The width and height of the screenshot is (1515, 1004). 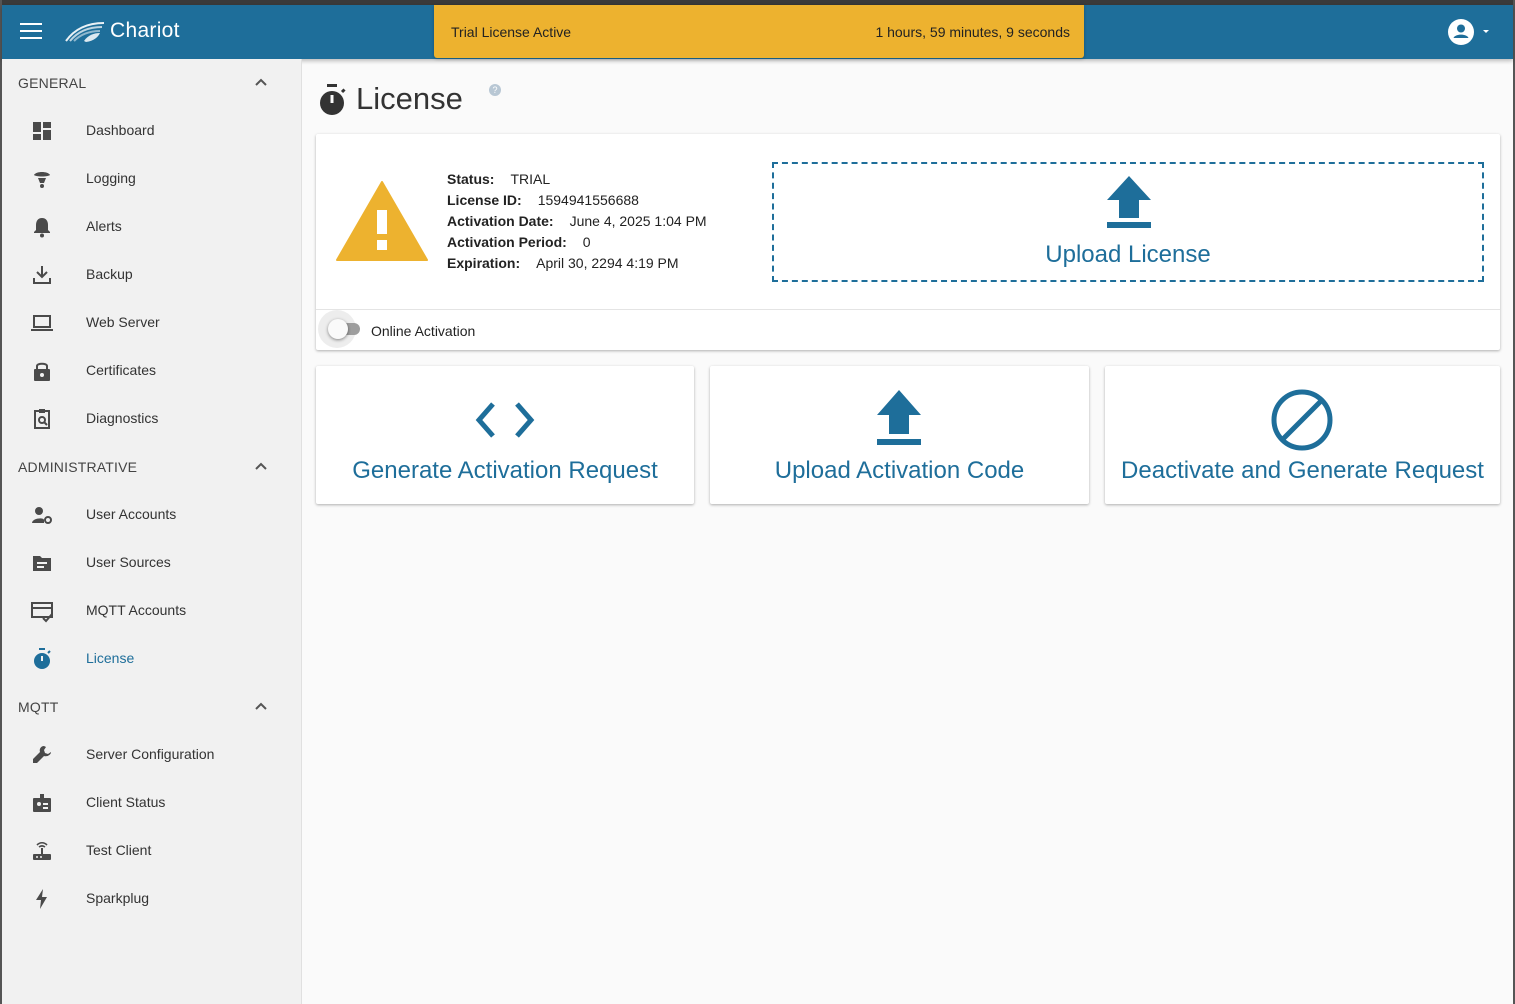 What do you see at coordinates (42, 131) in the screenshot?
I see `dashboard-icon` at bounding box center [42, 131].